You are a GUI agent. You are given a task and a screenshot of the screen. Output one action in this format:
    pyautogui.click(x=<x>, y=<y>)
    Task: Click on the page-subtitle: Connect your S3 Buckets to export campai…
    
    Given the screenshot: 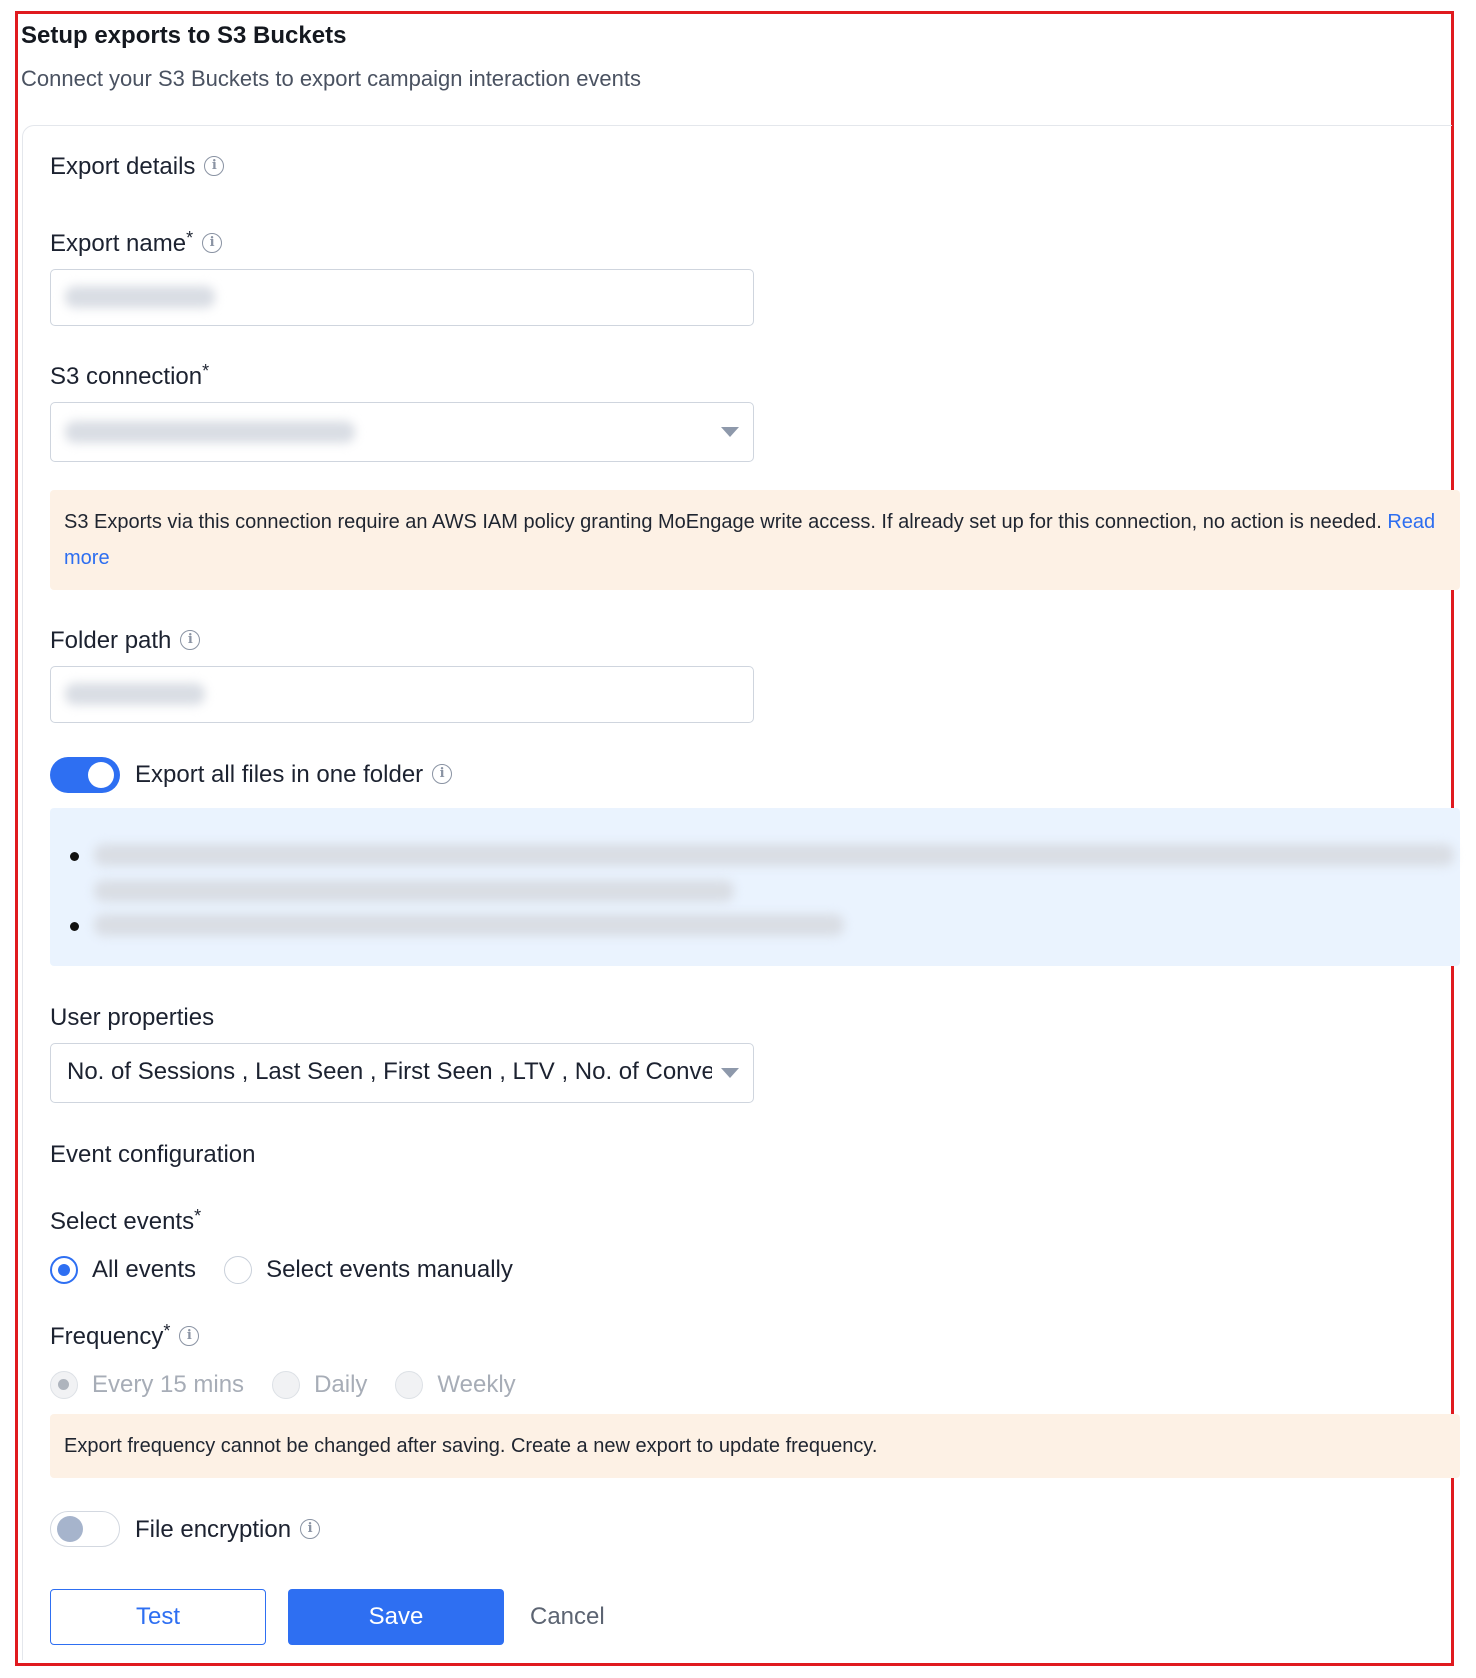 What is the action you would take?
    pyautogui.click(x=331, y=78)
    